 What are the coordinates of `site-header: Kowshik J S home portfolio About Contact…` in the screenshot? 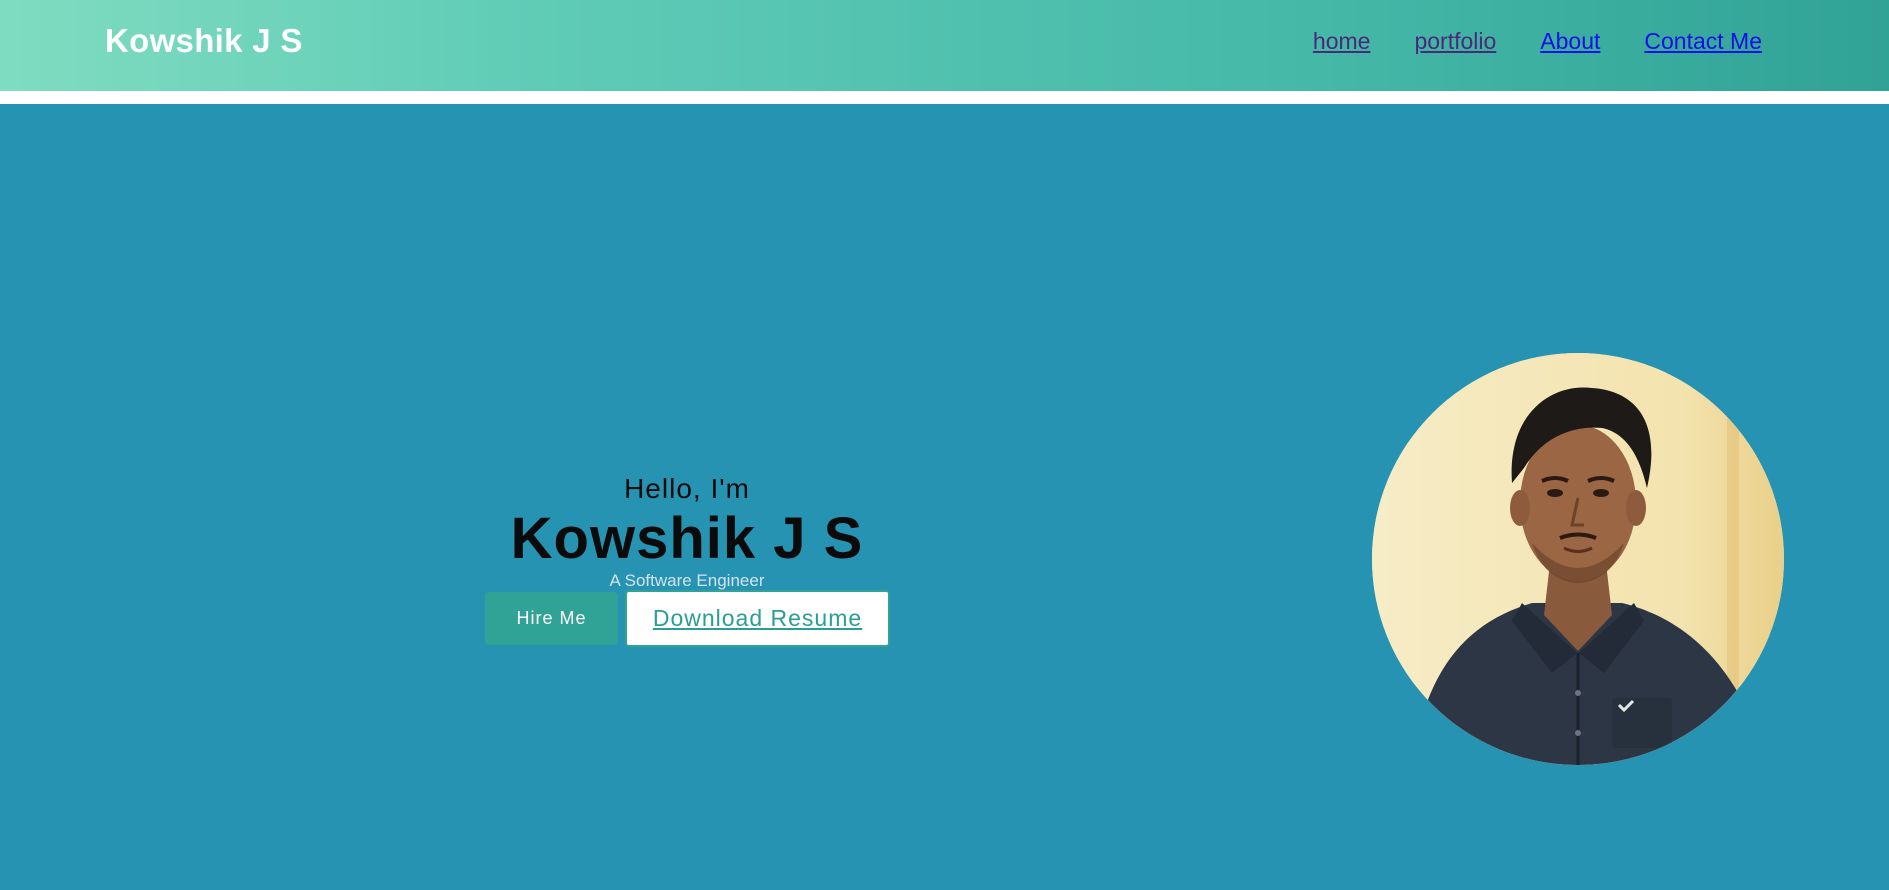 It's located at (944, 45).